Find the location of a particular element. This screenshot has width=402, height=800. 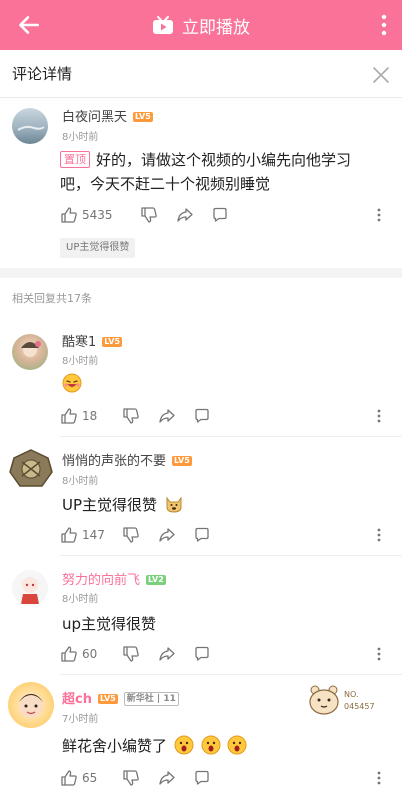

bear-sticker-icon is located at coordinates (324, 700).